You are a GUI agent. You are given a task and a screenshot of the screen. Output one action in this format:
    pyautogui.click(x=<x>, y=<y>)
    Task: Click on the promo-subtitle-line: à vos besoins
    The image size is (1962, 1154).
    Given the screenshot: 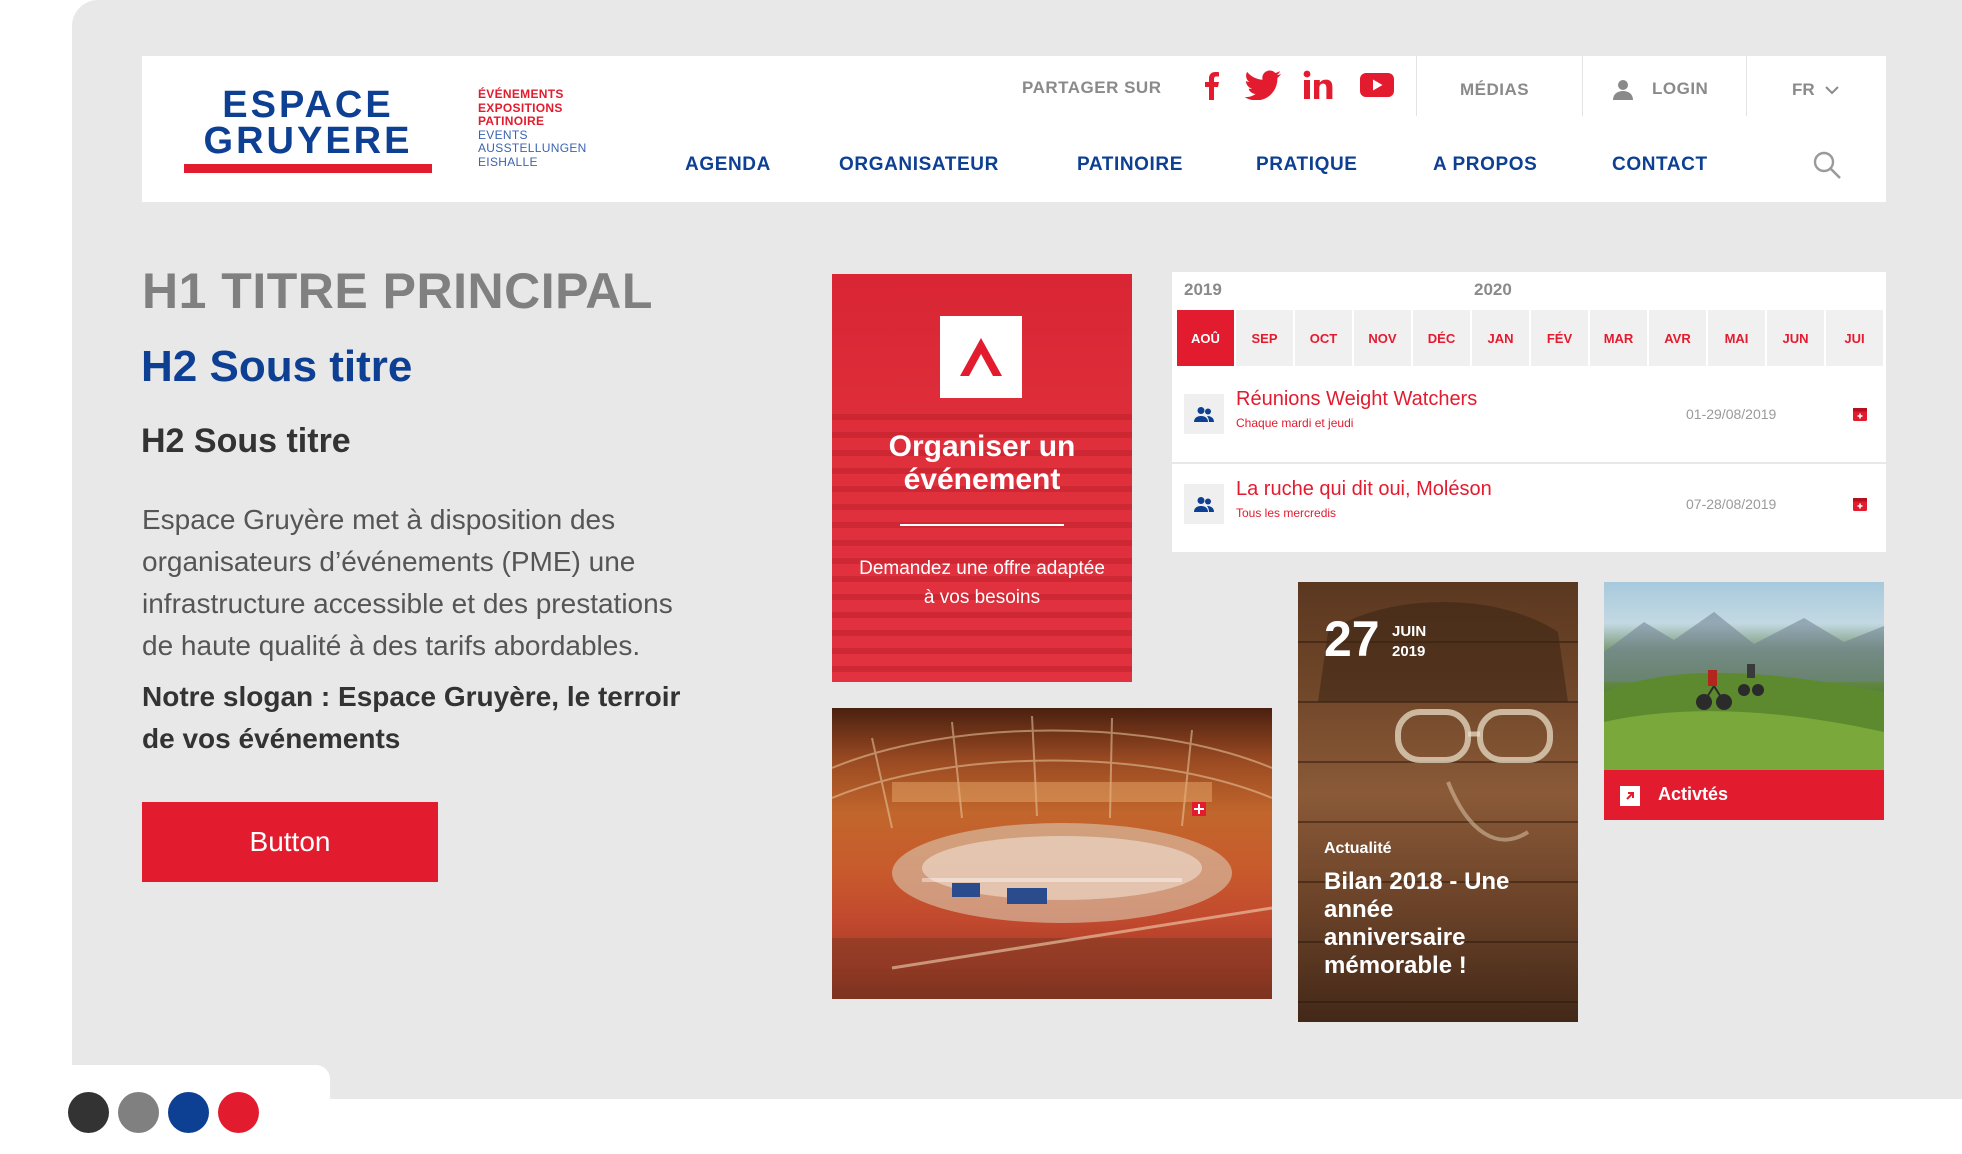 What is the action you would take?
    pyautogui.click(x=982, y=597)
    